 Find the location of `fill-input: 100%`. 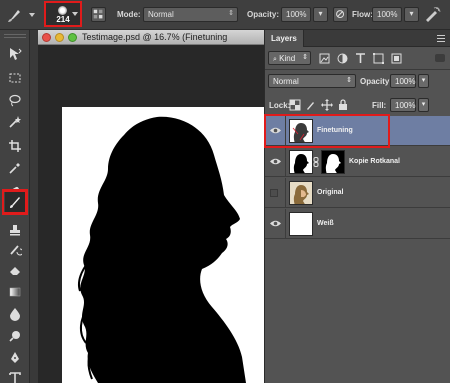

fill-input: 100% is located at coordinates (403, 105).